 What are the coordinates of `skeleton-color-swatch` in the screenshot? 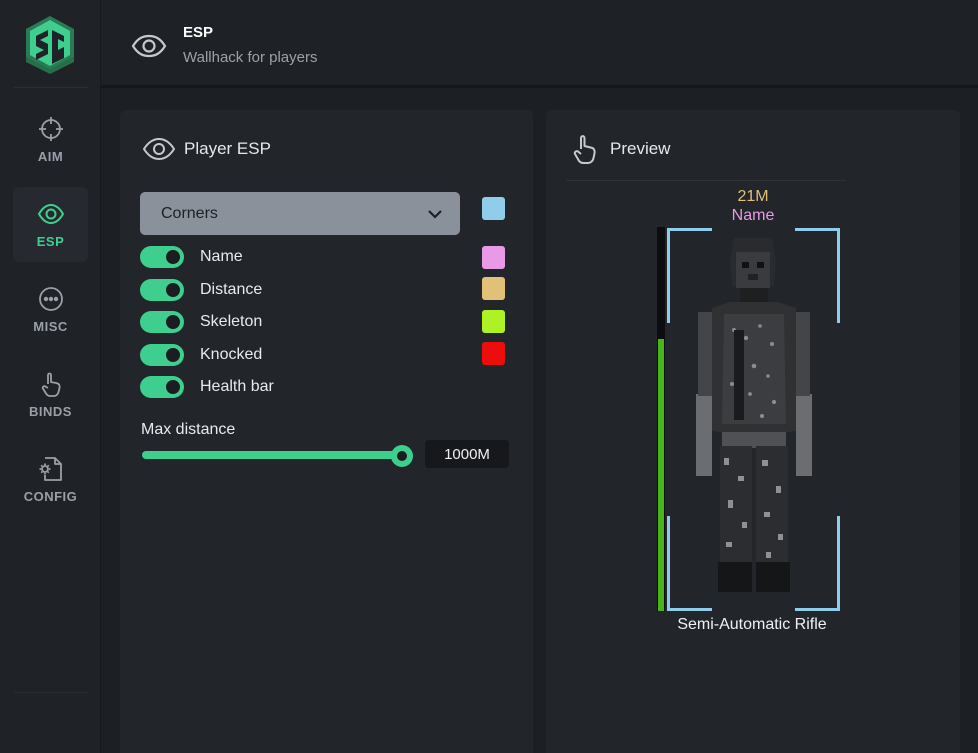 It's located at (493, 321).